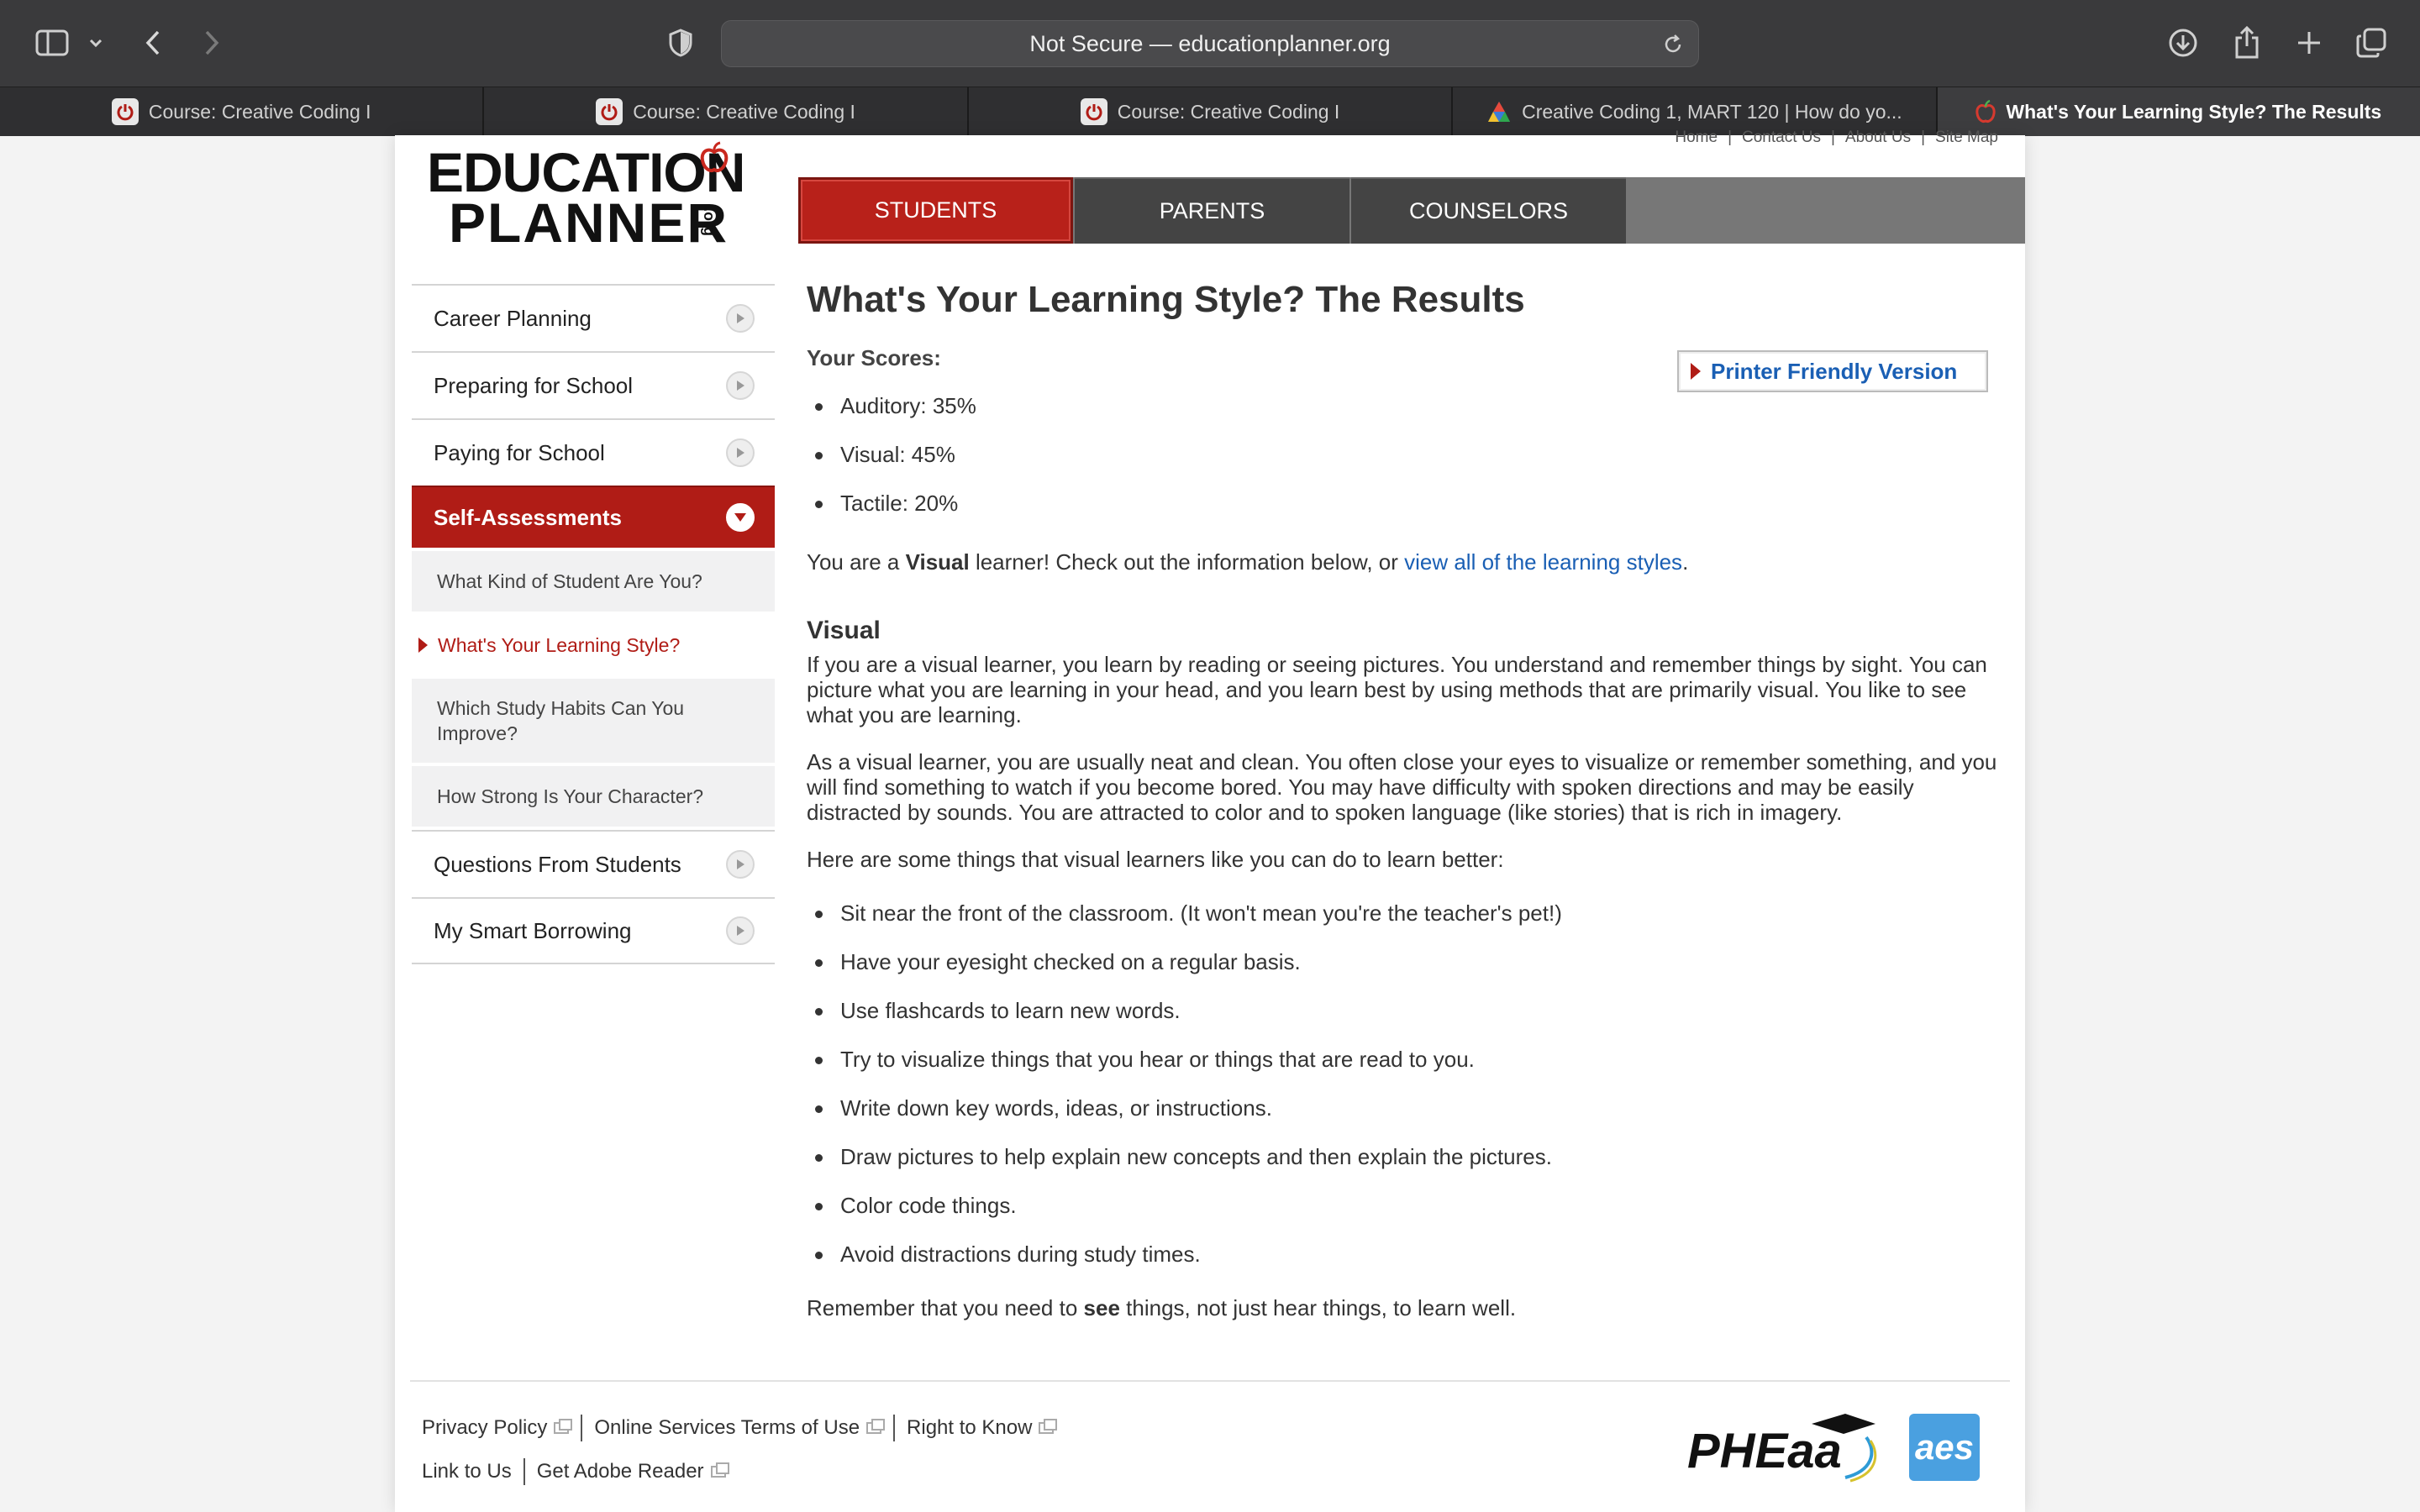 The image size is (2420, 1512). I want to click on sidebar-subitem-label: Which Study Habits Can You Improve?, so click(561, 720).